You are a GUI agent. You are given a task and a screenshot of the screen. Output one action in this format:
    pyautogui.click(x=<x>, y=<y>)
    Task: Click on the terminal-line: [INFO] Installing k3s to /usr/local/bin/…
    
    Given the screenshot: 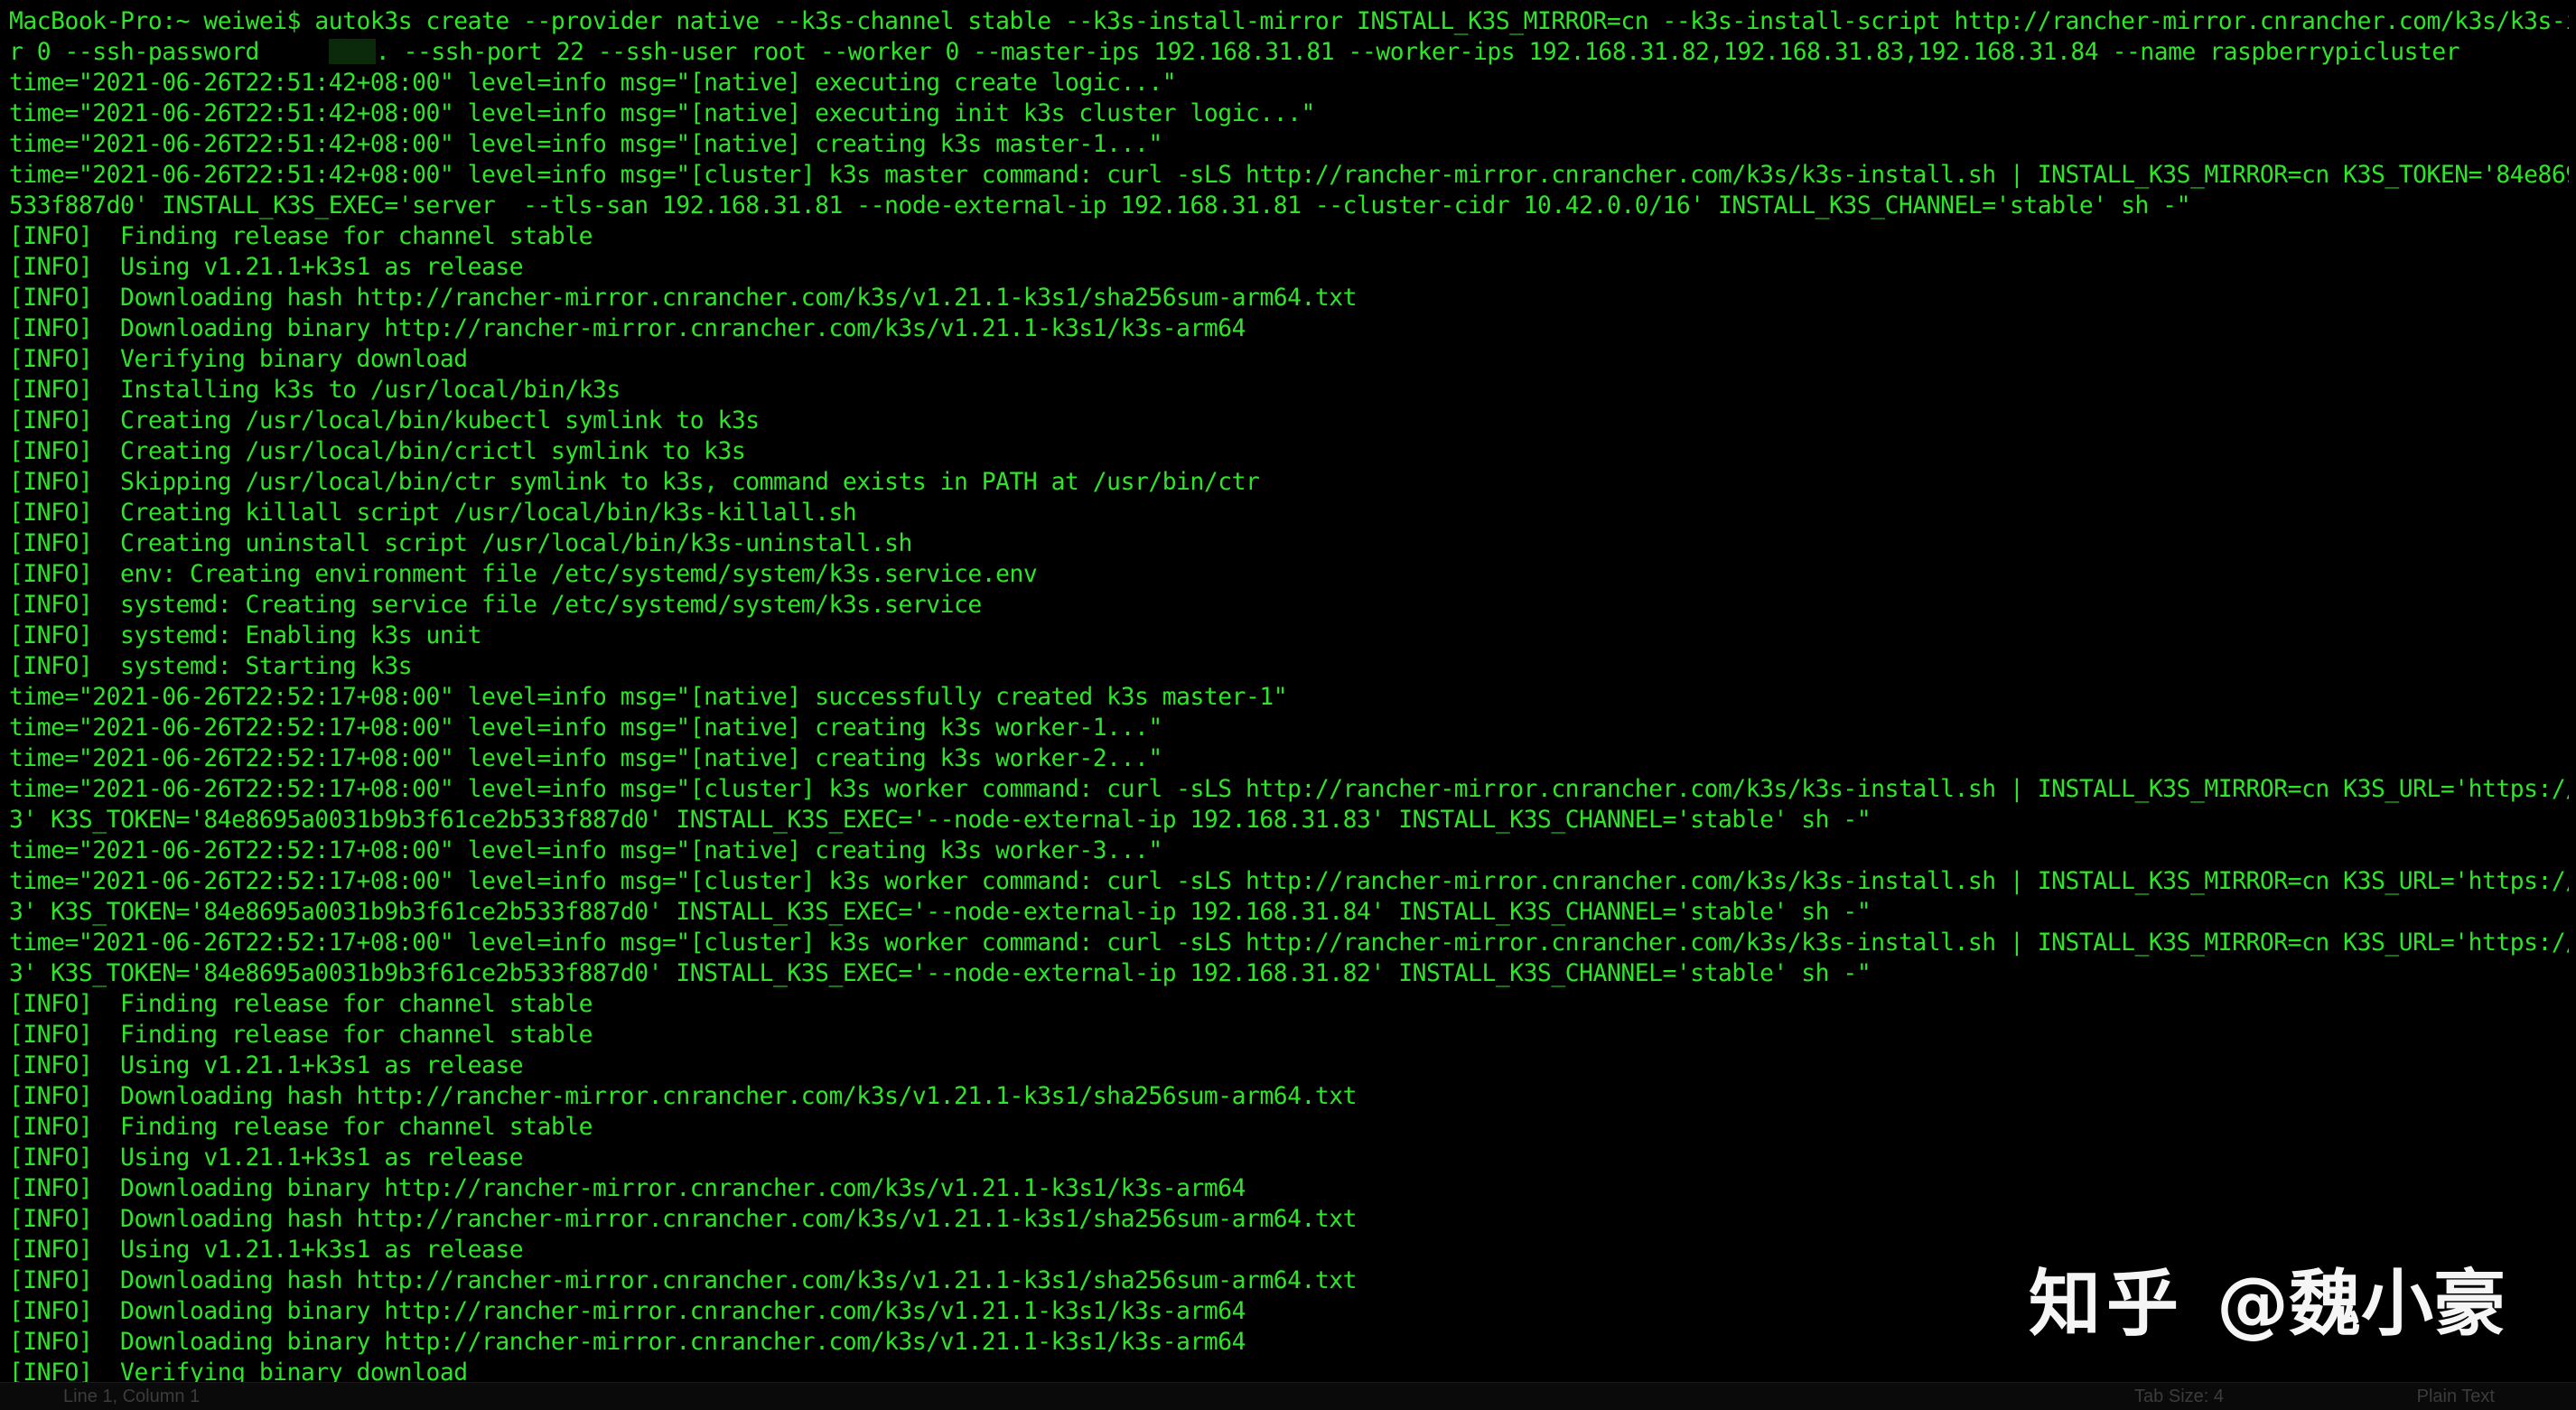 What is the action you would take?
    pyautogui.click(x=1289, y=390)
    